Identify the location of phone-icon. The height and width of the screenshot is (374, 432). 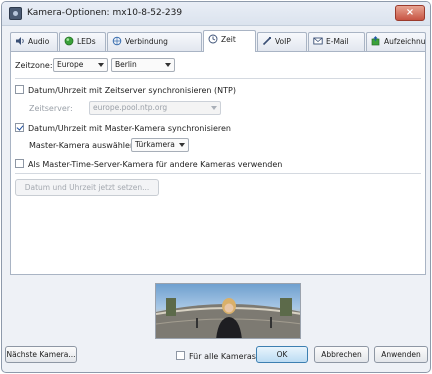
(267, 40).